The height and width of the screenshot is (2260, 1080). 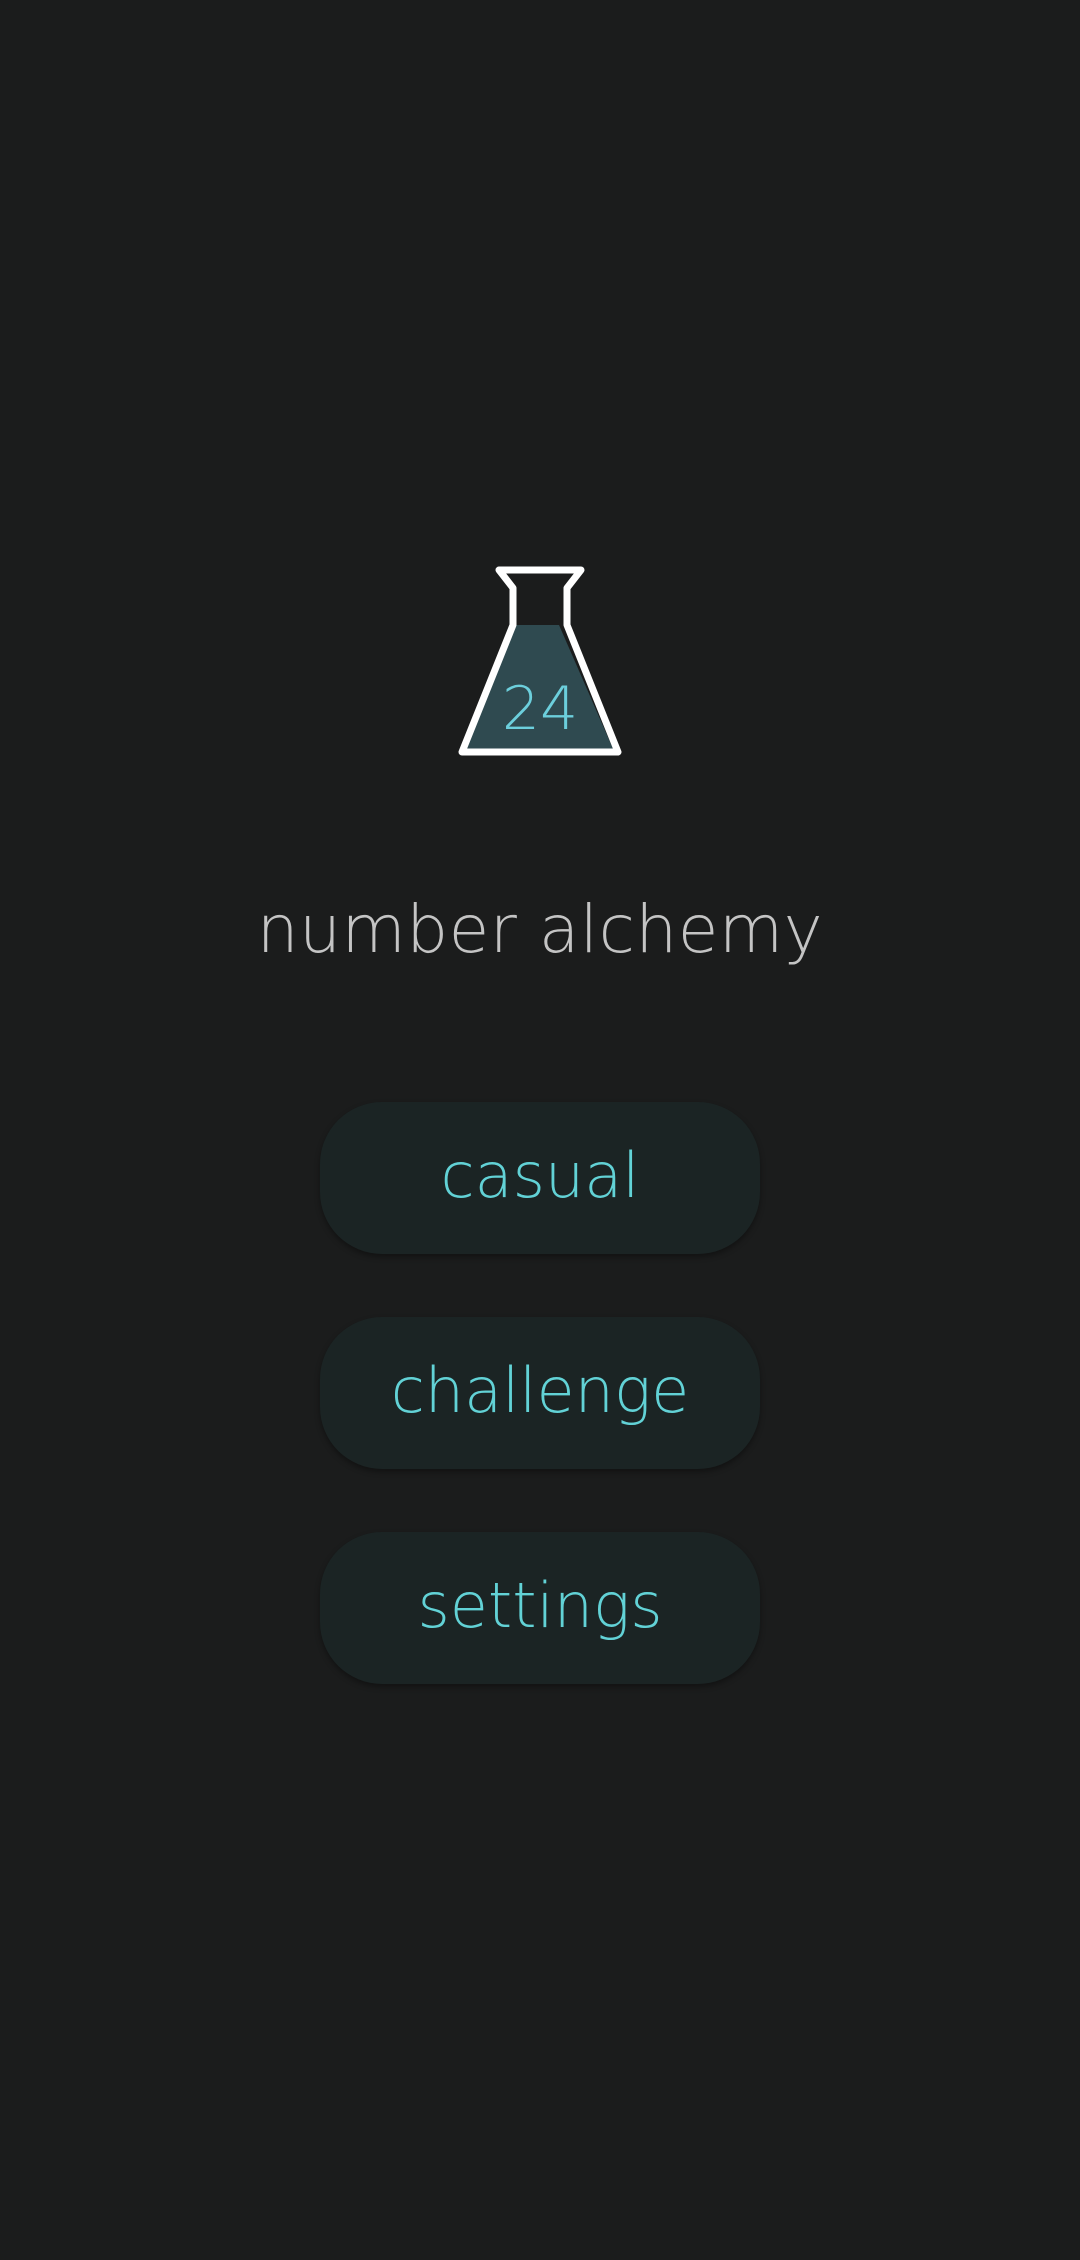 I want to click on flask-logo: 24, so click(x=540, y=662).